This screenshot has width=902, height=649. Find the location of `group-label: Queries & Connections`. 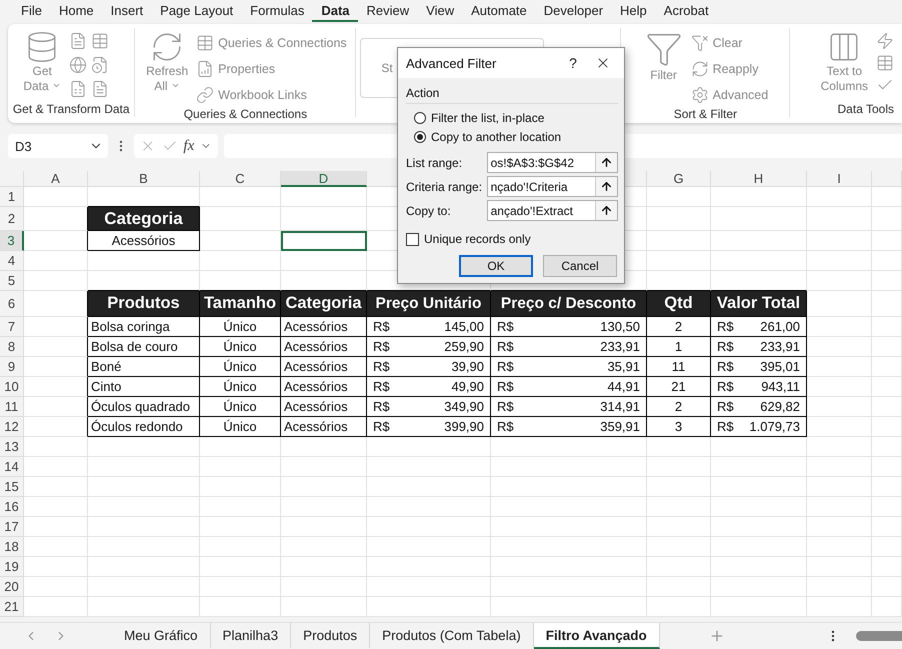

group-label: Queries & Connections is located at coordinates (246, 114).